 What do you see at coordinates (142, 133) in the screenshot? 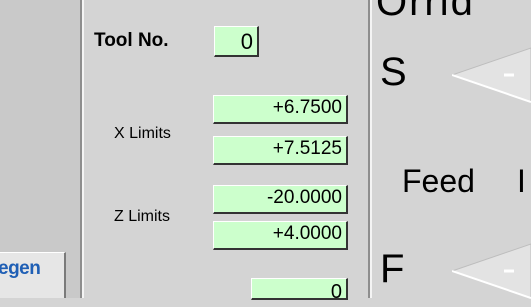
I see `x-limits-label: X Limits` at bounding box center [142, 133].